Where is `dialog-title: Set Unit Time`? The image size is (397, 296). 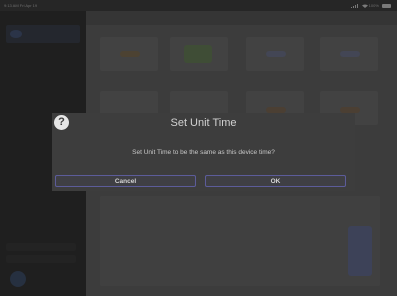
dialog-title: Set Unit Time is located at coordinates (203, 123).